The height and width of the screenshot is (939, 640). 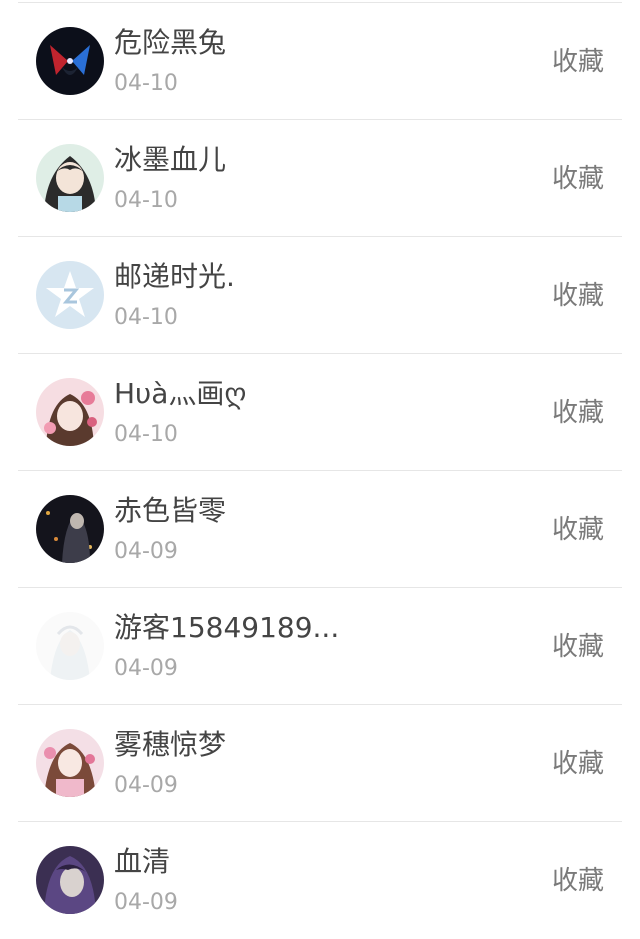 What do you see at coordinates (320, 763) in the screenshot?
I see `list-item: 雾穗惊梦 04-09 收藏` at bounding box center [320, 763].